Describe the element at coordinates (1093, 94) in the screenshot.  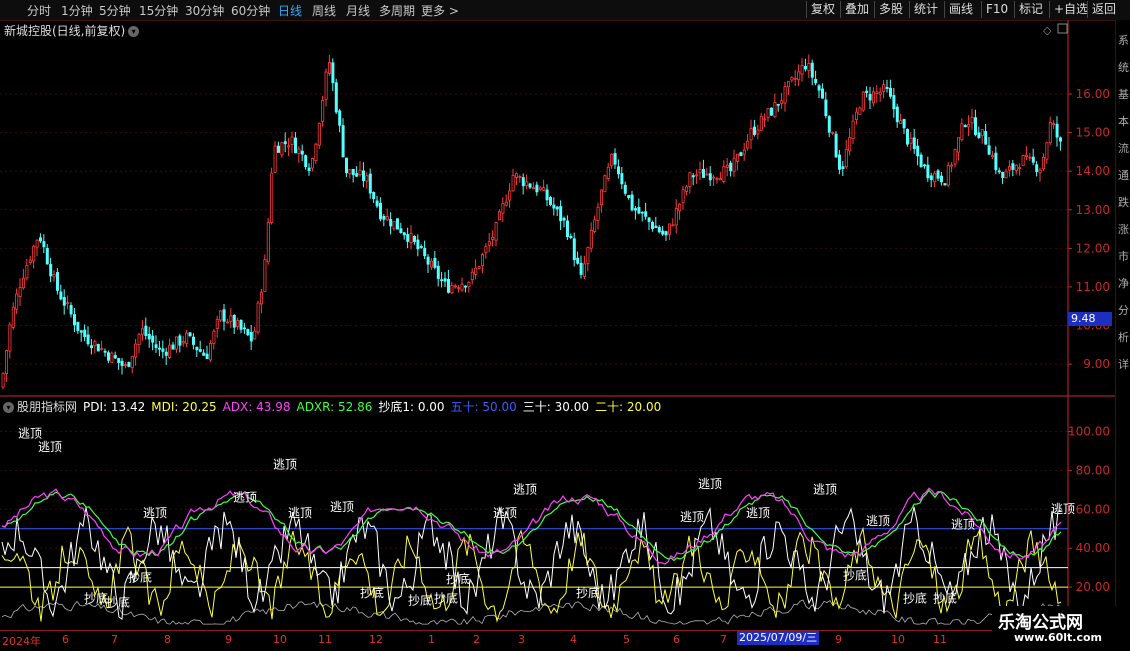
I see `price-tick-label: 16.00` at that location.